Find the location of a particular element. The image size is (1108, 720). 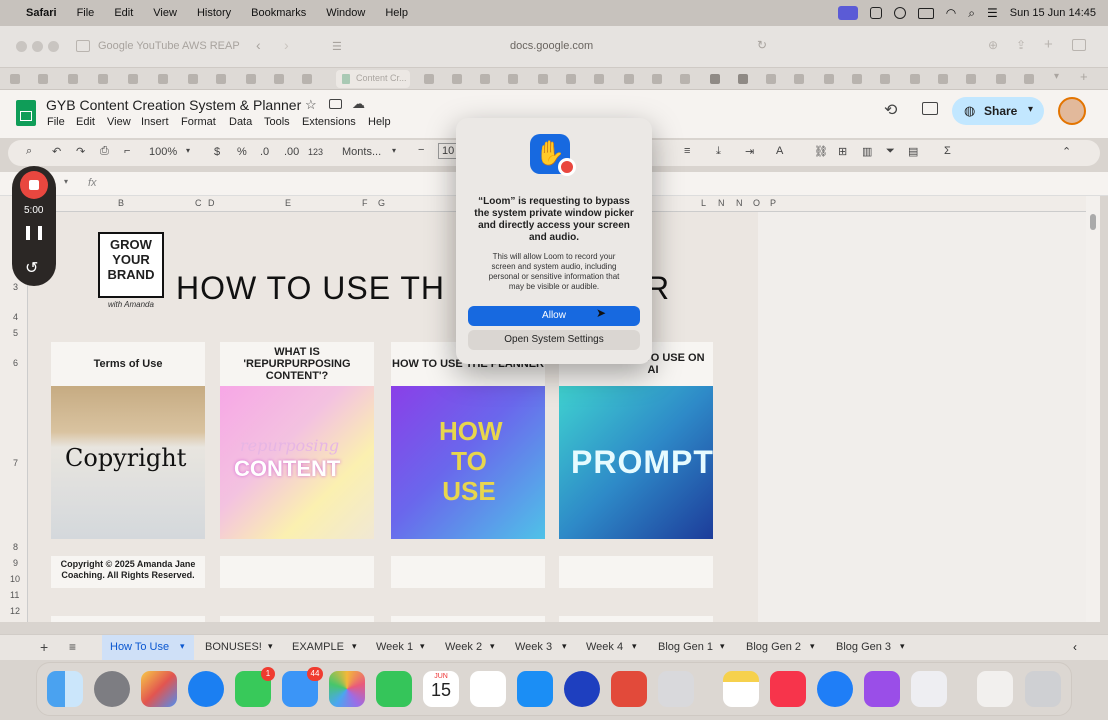

minimize-window-button is located at coordinates (37, 46).